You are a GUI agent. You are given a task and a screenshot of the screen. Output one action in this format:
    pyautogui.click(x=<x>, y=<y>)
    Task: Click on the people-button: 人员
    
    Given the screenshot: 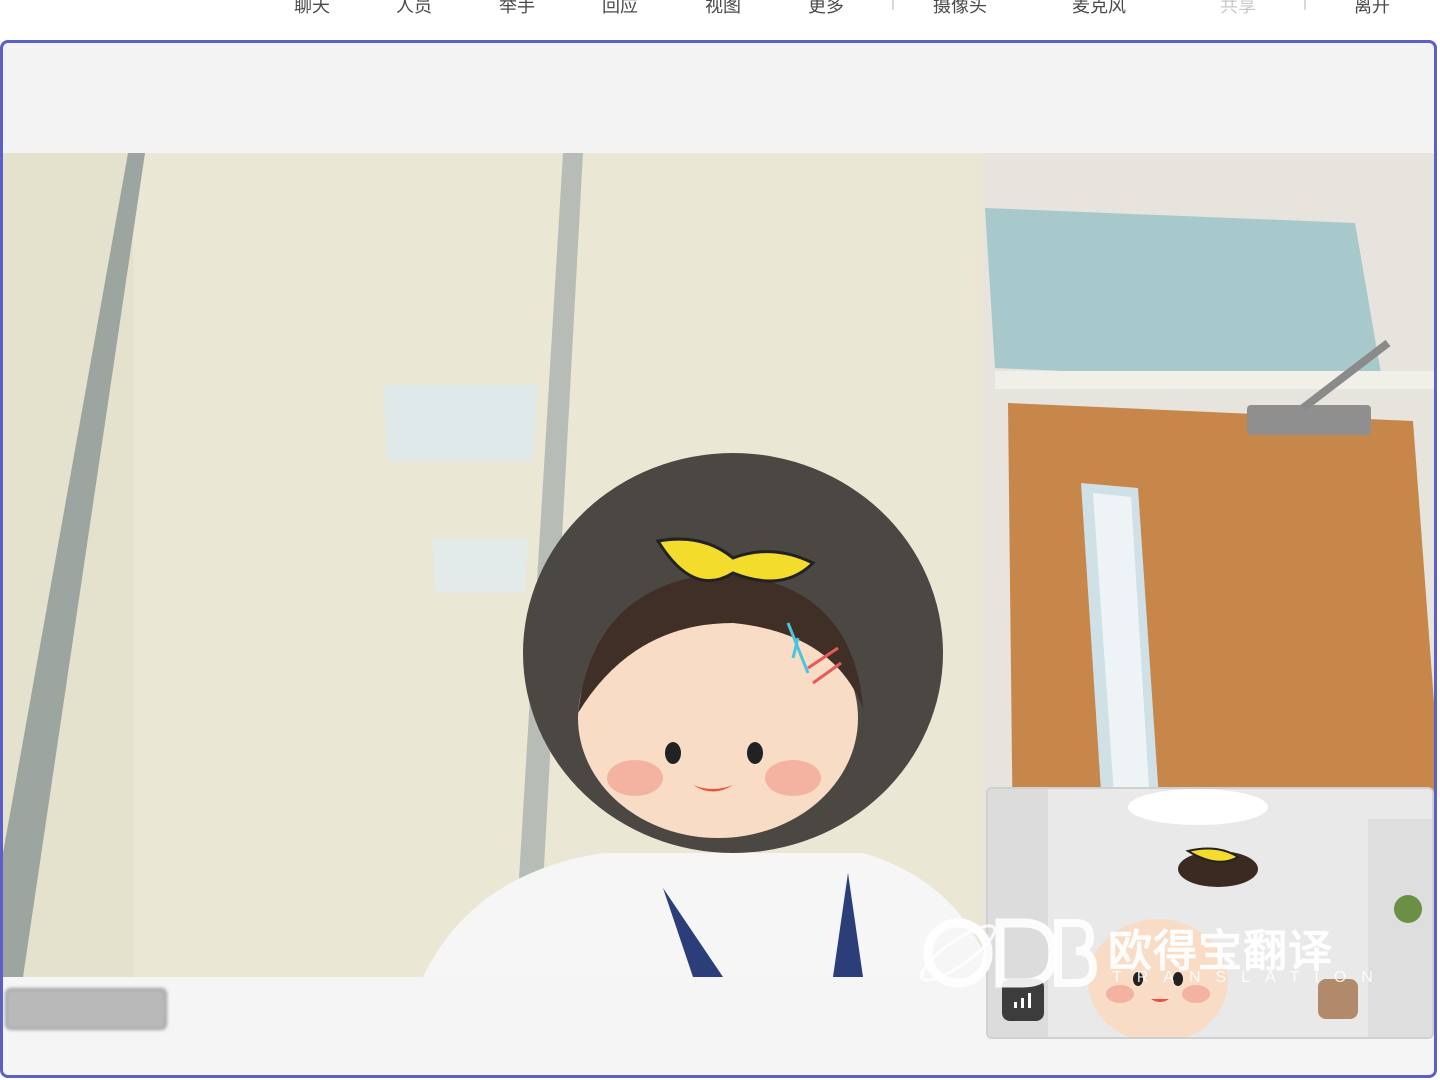 What is the action you would take?
    pyautogui.click(x=414, y=9)
    